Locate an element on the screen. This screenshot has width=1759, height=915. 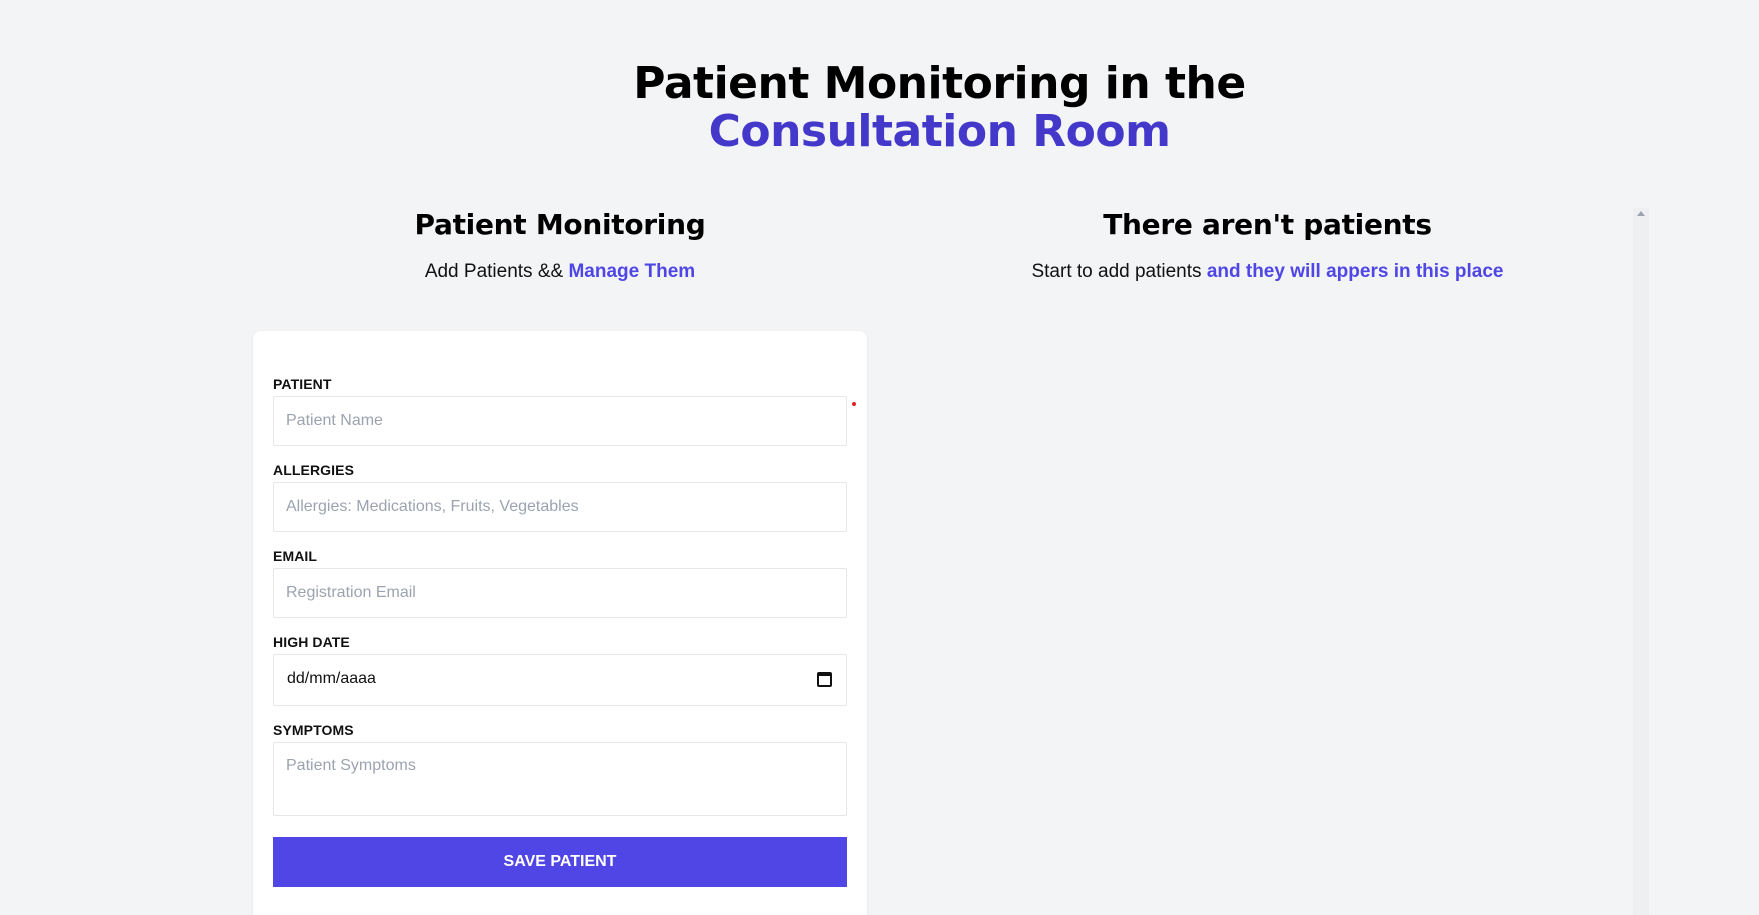
date-field: High Date dd/mm/aaaa is located at coordinates (560, 670).